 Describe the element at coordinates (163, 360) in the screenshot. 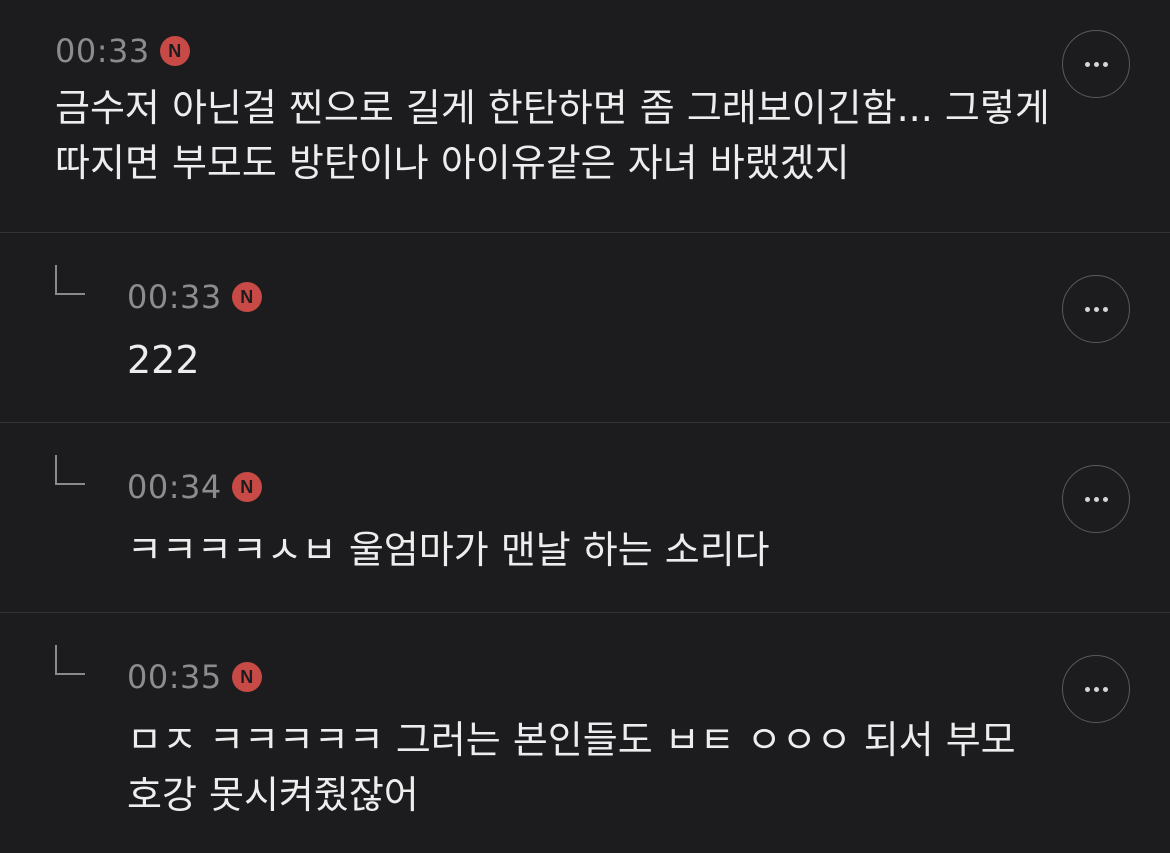

I see `comment-text: 222` at that location.